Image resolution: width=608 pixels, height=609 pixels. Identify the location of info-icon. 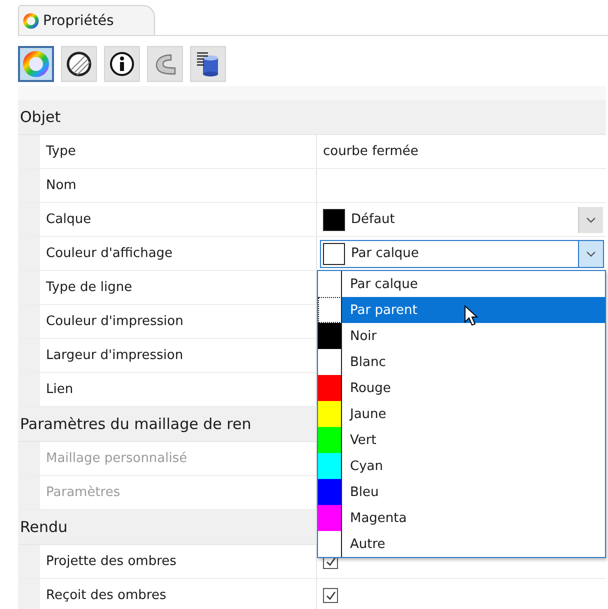
(122, 64).